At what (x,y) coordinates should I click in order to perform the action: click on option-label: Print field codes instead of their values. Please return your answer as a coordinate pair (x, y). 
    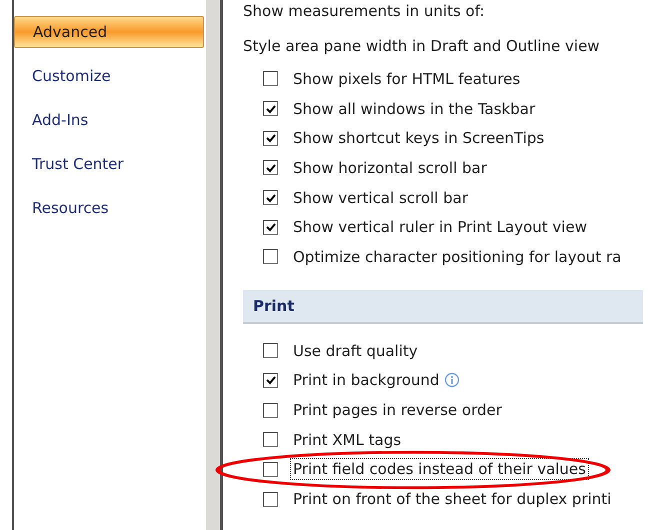
    Looking at the image, I should click on (439, 469).